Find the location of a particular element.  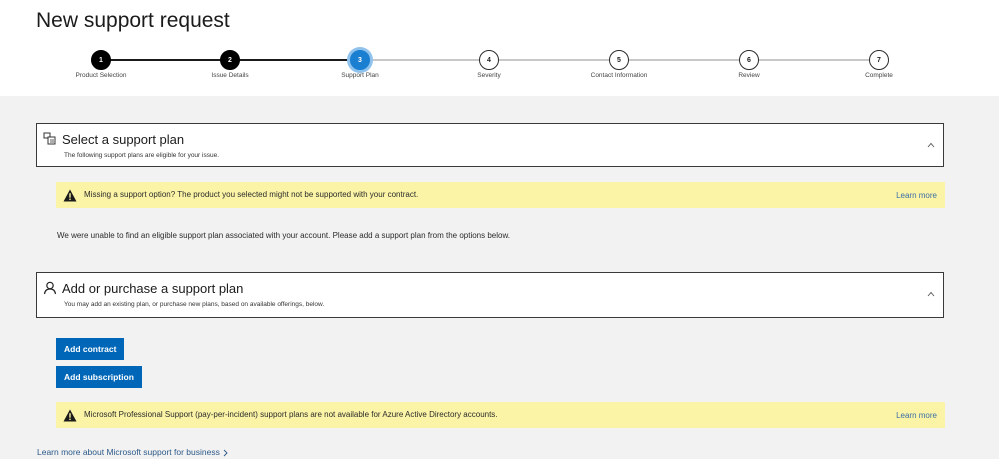

step-label: Support Plan is located at coordinates (360, 75).